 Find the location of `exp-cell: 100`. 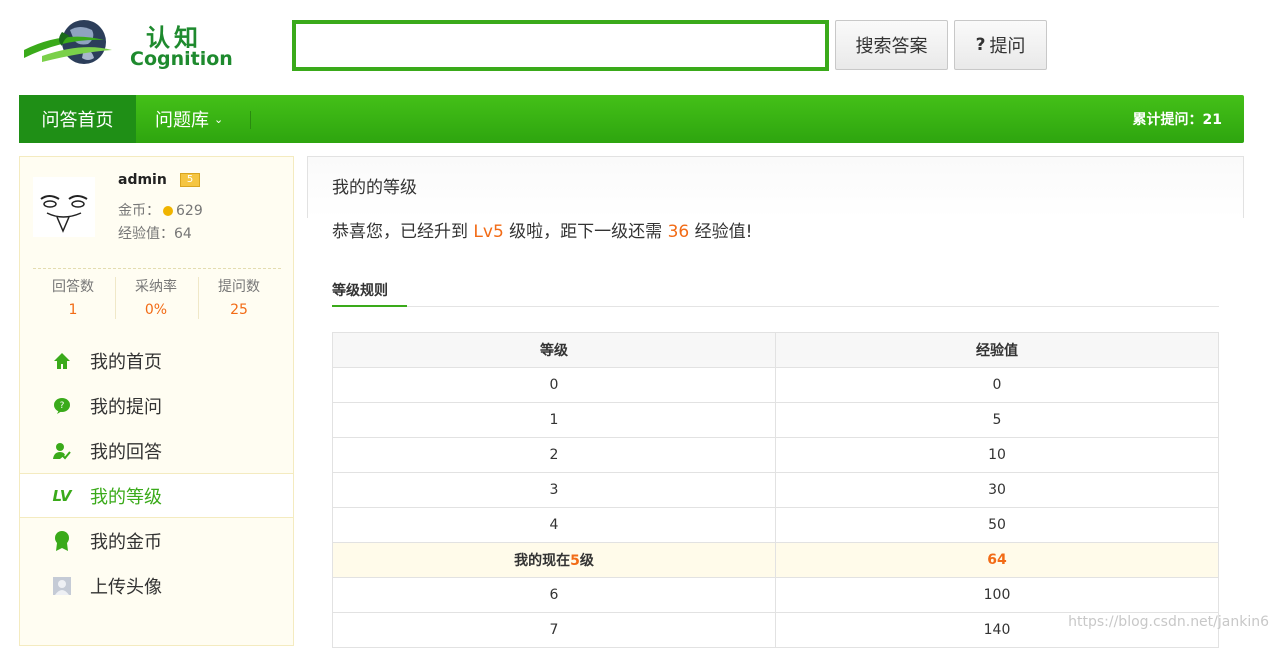

exp-cell: 100 is located at coordinates (997, 595).